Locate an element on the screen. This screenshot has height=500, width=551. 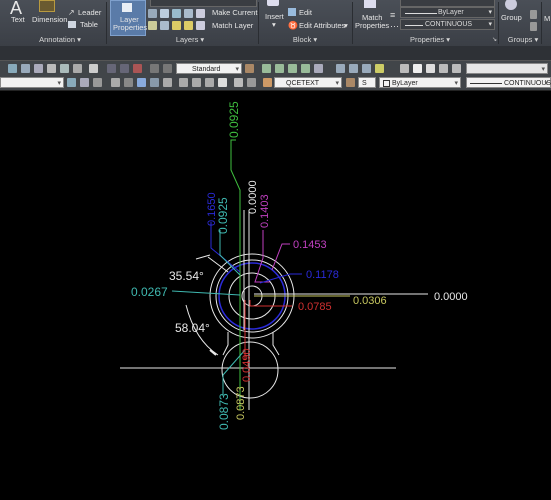
dim-radius-icon is located at coordinates (305, 68).